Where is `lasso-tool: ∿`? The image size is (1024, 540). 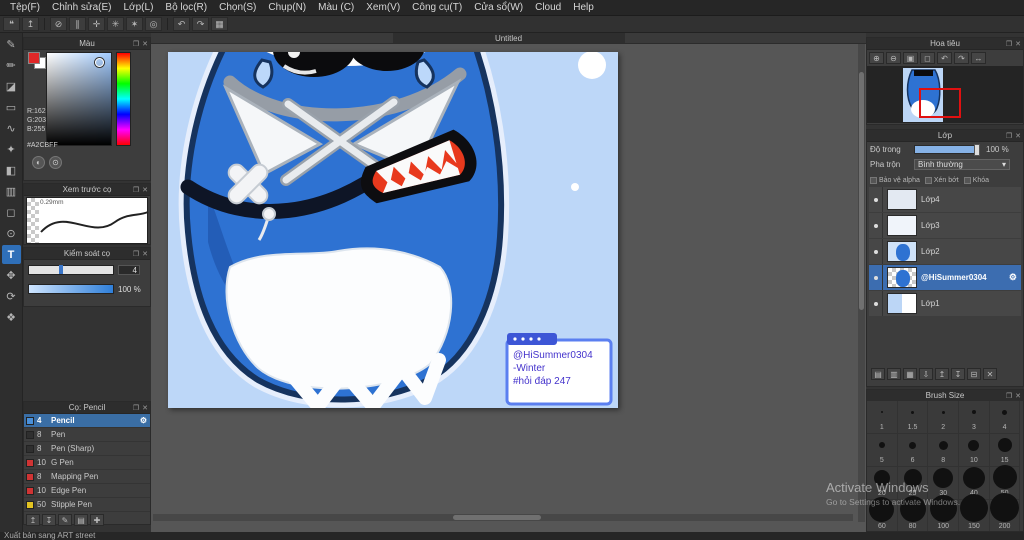 lasso-tool: ∿ is located at coordinates (11, 128).